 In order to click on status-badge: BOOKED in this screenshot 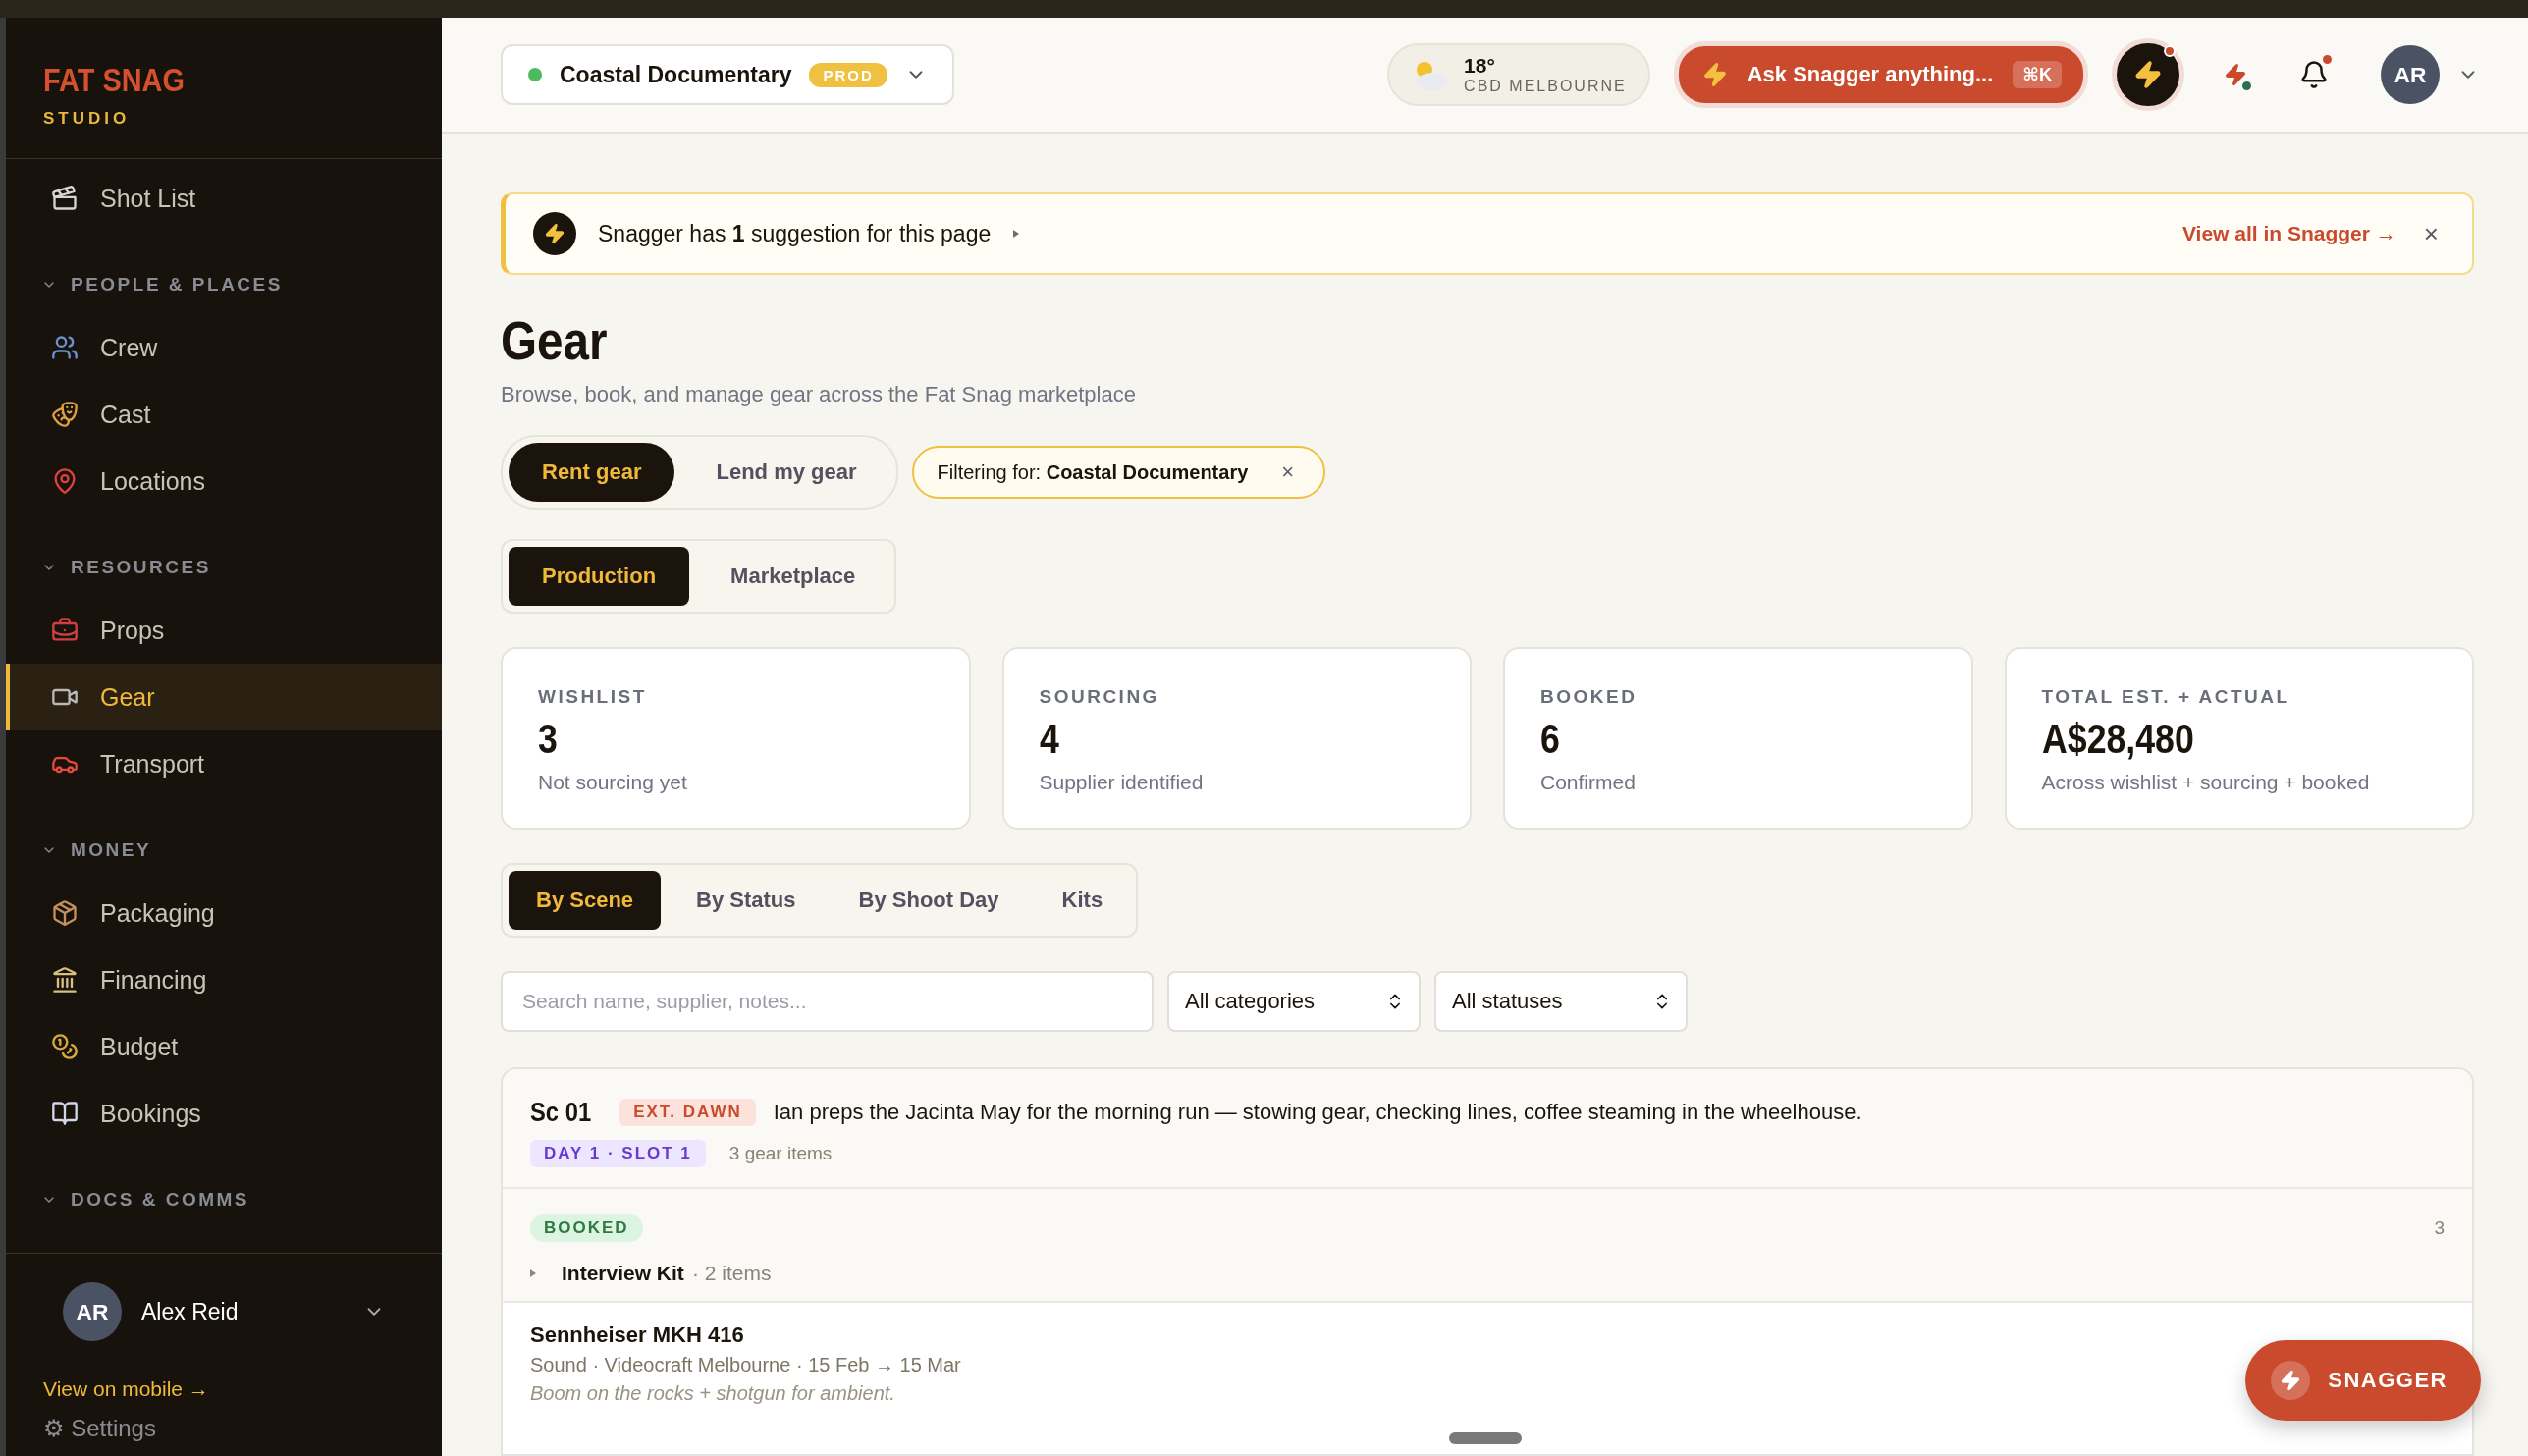, I will do `click(586, 1228)`.